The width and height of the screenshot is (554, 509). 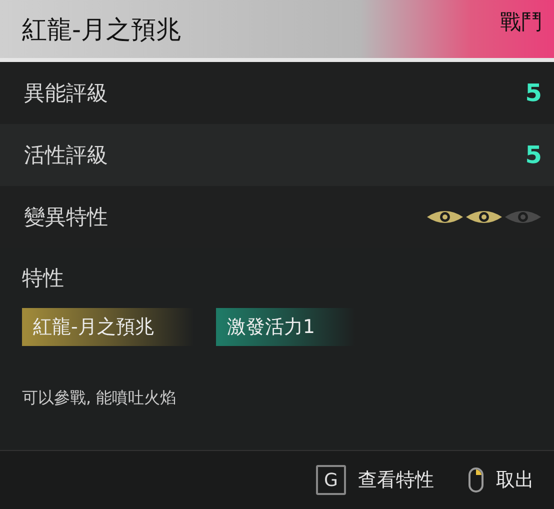 I want to click on section-heading: 特性, so click(x=43, y=278).